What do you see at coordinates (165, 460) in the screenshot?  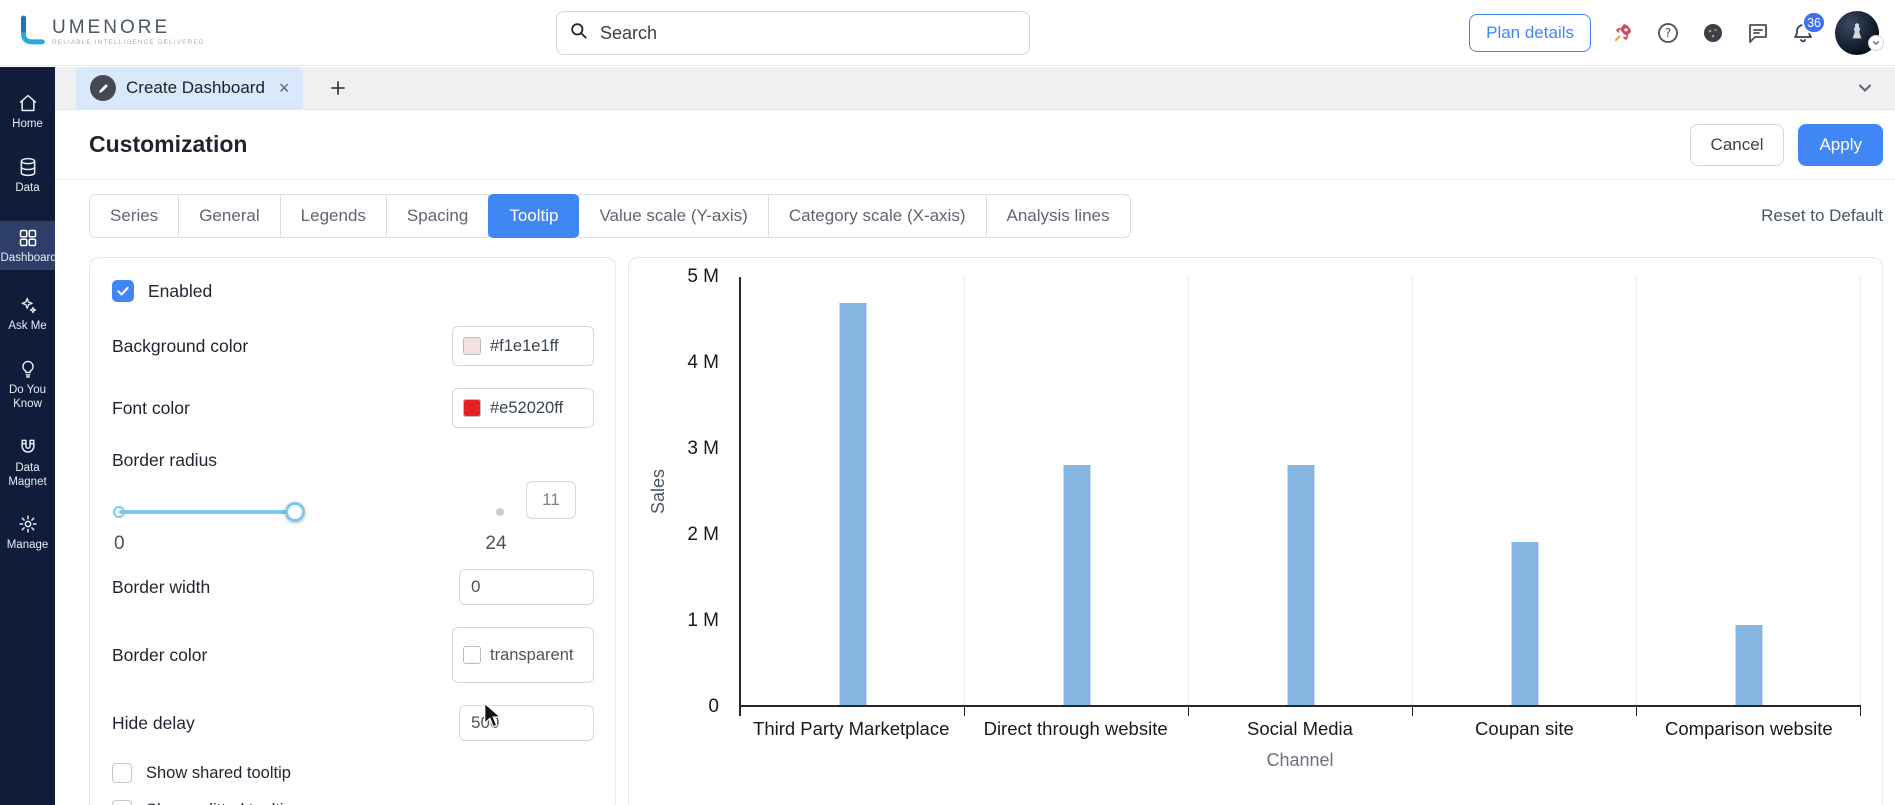 I see `border-radius-label: Border radius` at bounding box center [165, 460].